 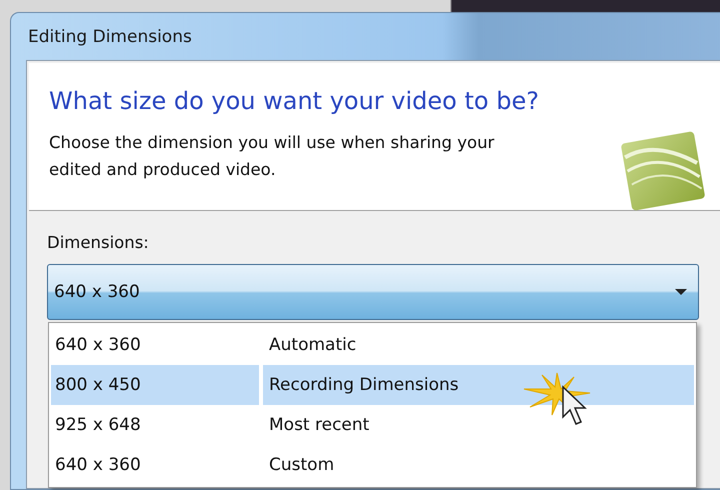 I want to click on dimensions-label: Dimensions:, so click(x=98, y=242).